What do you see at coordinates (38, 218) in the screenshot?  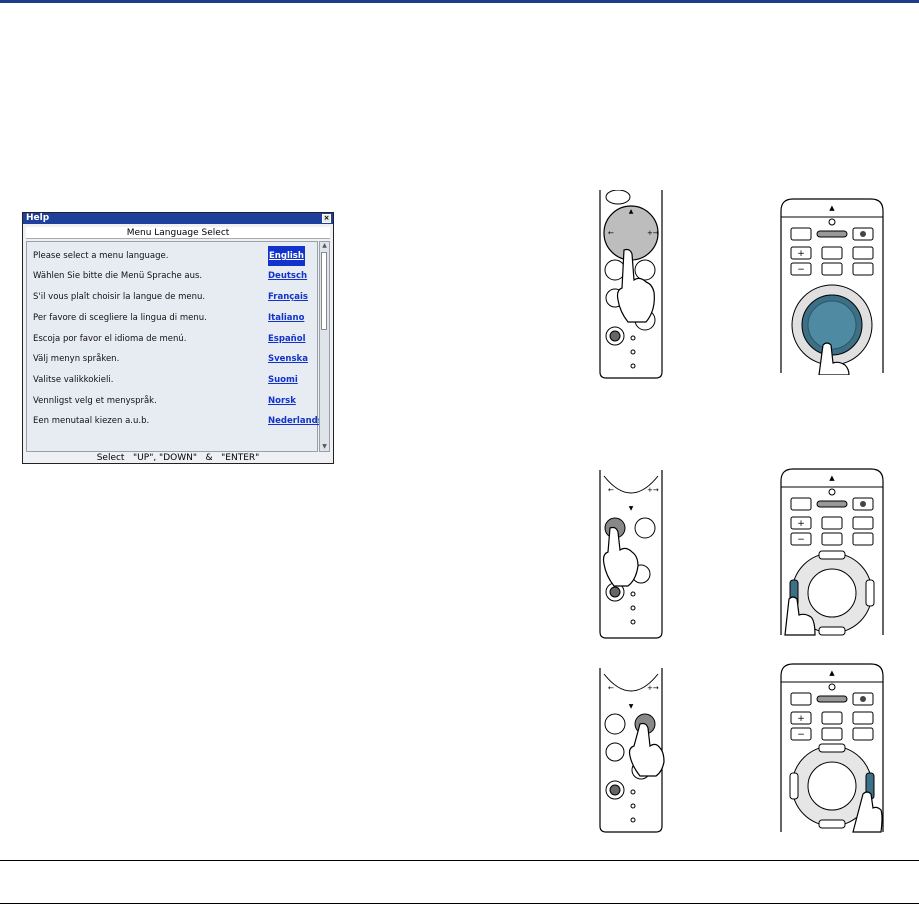 I see `help-title: Help` at bounding box center [38, 218].